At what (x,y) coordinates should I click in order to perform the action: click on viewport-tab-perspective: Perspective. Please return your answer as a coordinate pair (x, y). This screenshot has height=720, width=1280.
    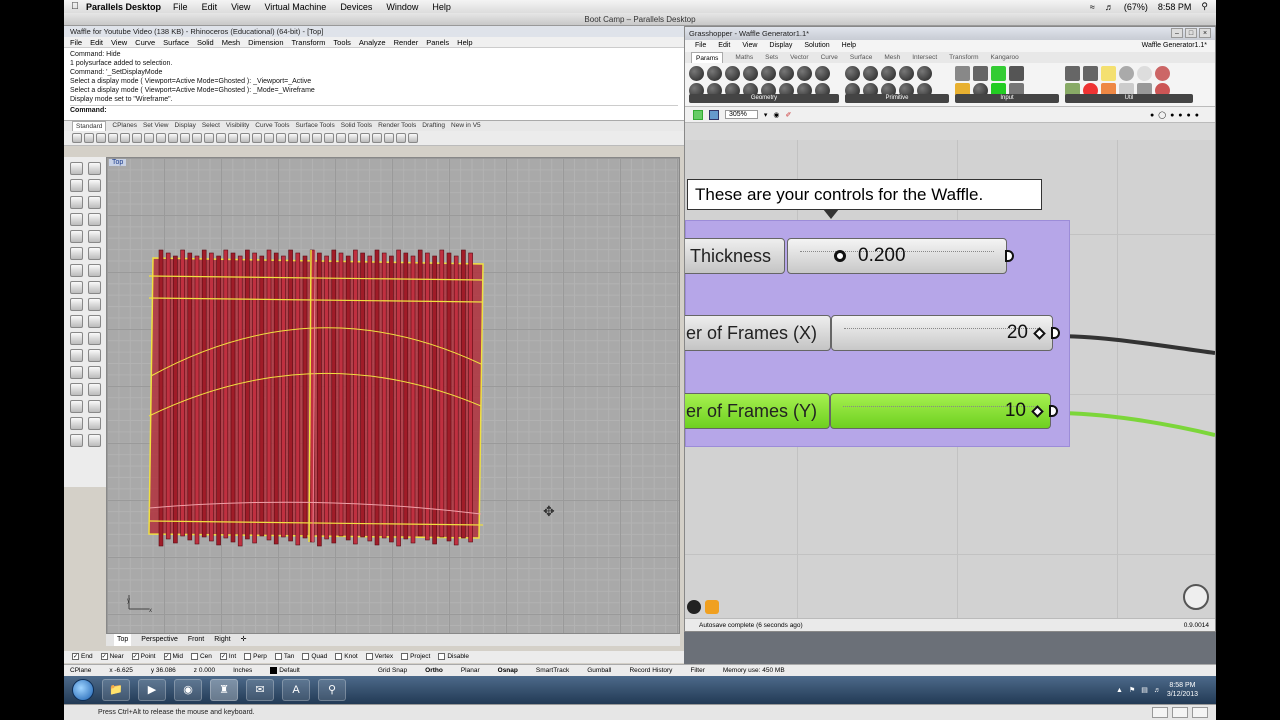
    Looking at the image, I should click on (159, 640).